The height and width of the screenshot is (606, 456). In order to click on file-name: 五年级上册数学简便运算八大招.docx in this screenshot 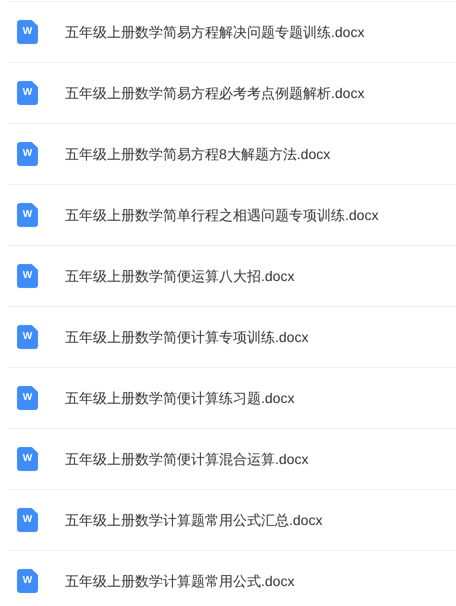, I will do `click(179, 276)`.